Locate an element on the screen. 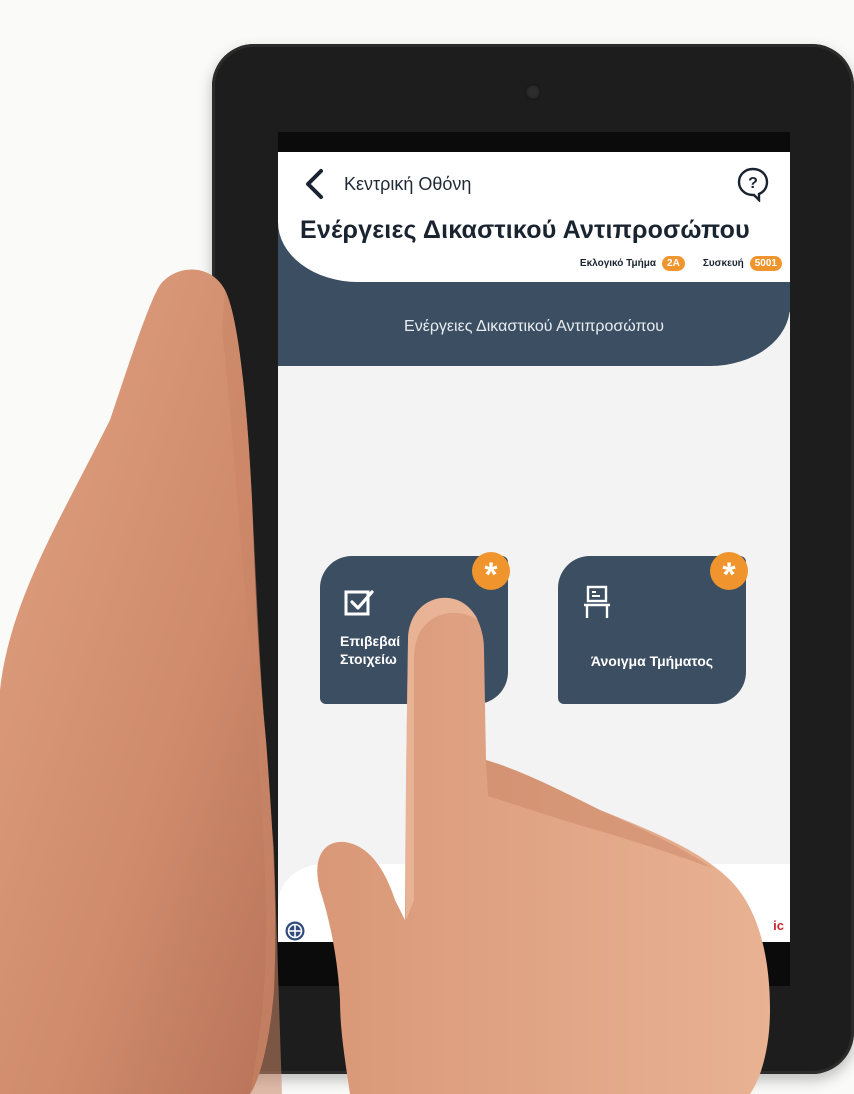  tile-open-section: Άνοιγμα Τμήματος * is located at coordinates (653, 628).